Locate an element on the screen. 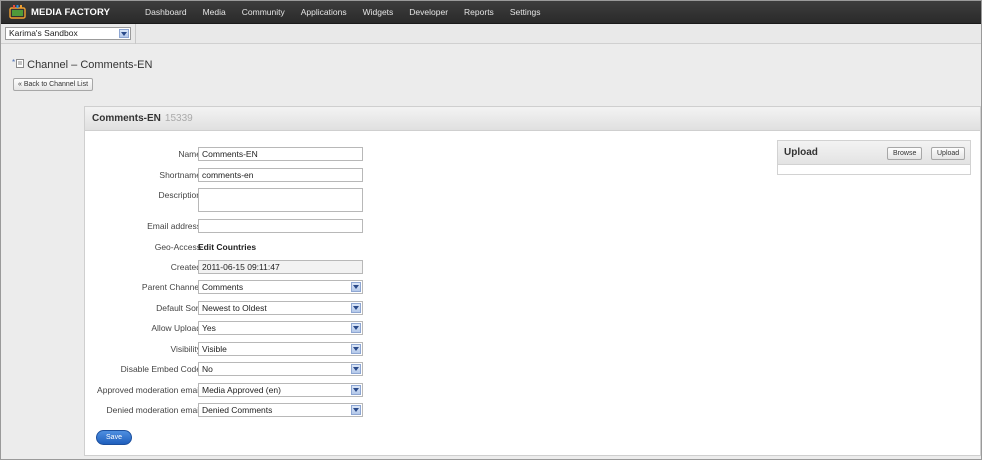 Image resolution: width=982 pixels, height=460 pixels. form-row-visibility: Visibility Visible is located at coordinates (230, 349).